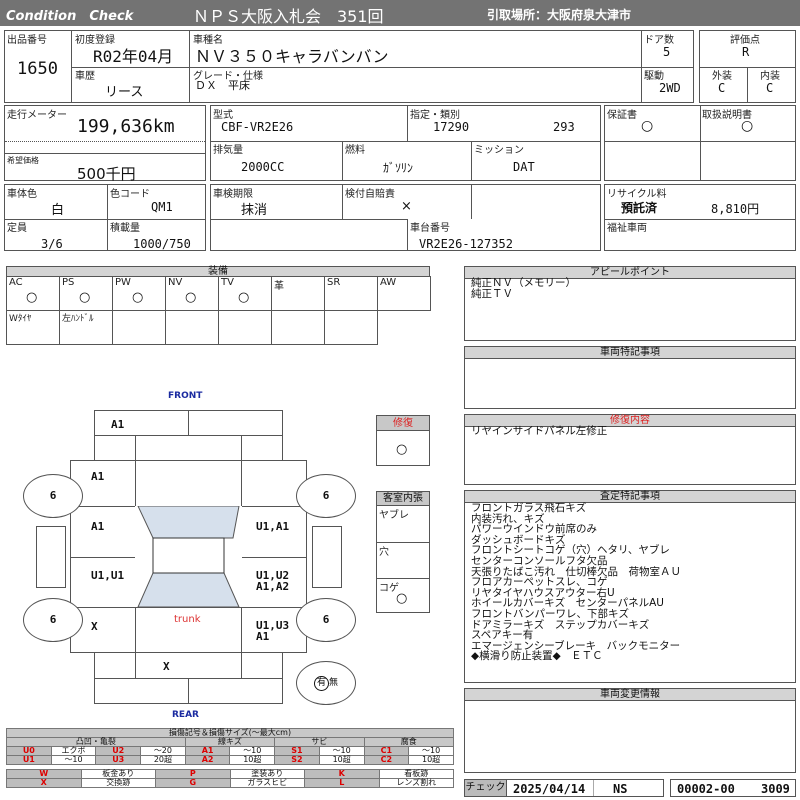  Describe the element at coordinates (29, 760) in the screenshot. I see `legend-code: U1` at that location.